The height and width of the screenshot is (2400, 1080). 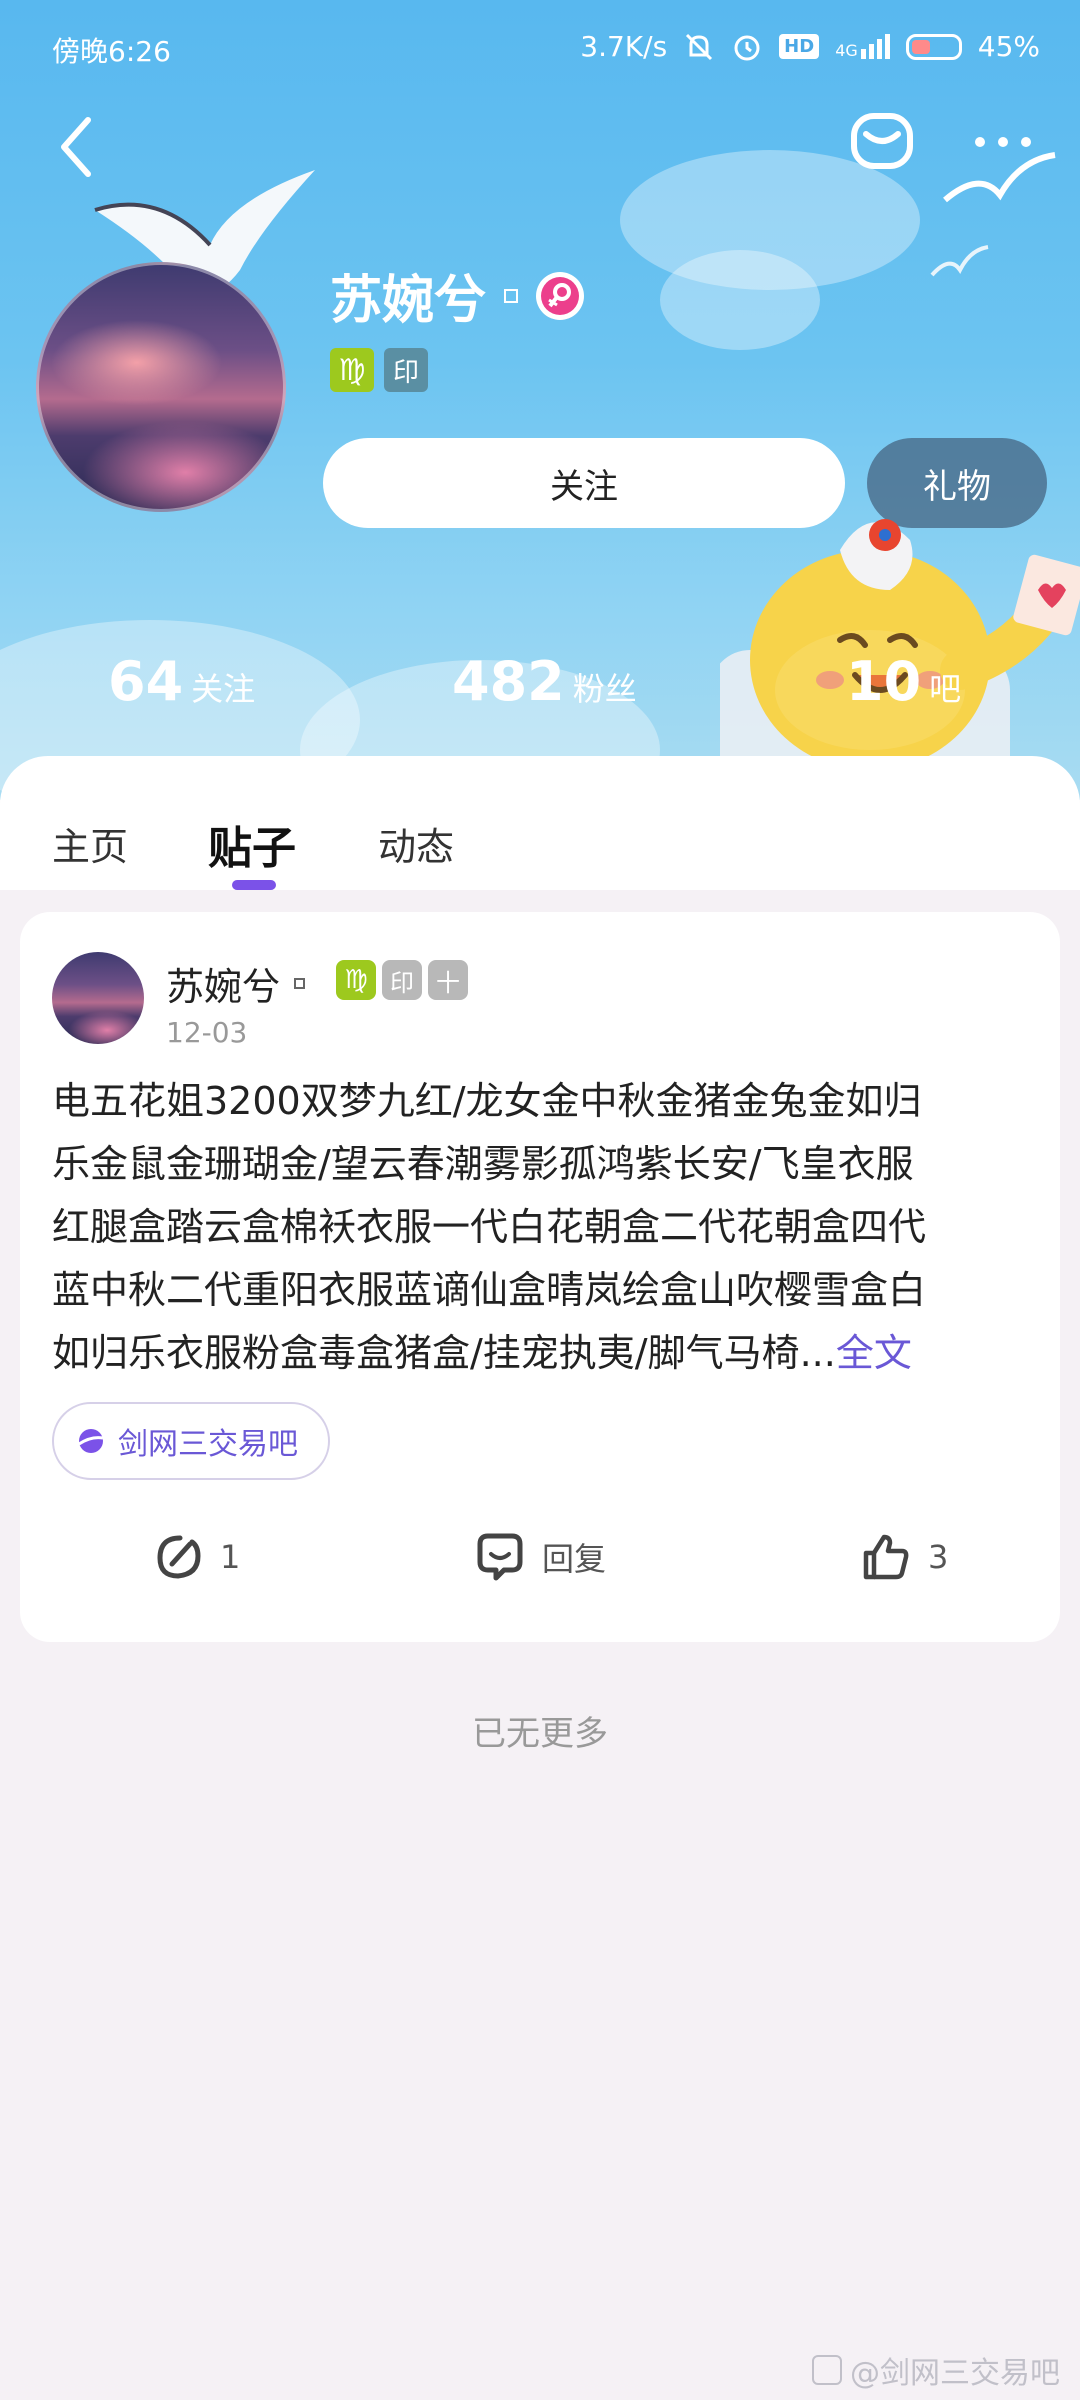 I want to click on share-action: 1, so click(x=197, y=1557).